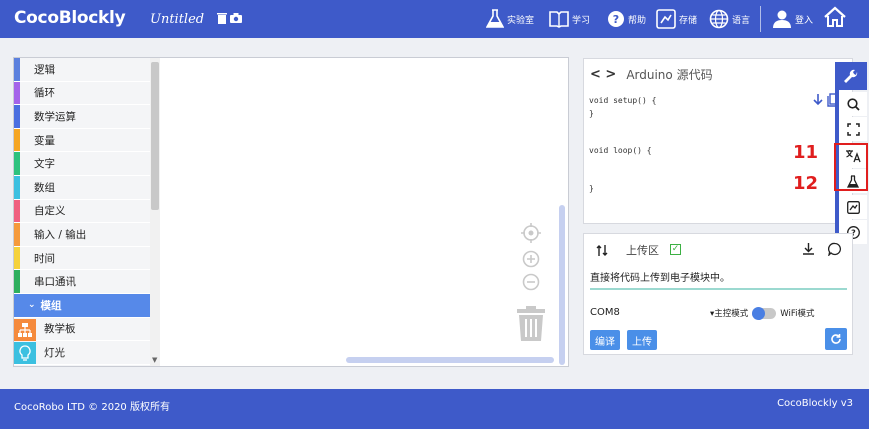 The image size is (869, 429). Describe the element at coordinates (82, 117) in the screenshot. I see `category-math: 数学运算` at that location.